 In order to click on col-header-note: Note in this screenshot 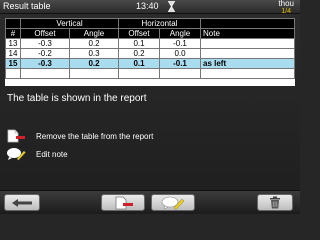, I will do `click(247, 33)`.